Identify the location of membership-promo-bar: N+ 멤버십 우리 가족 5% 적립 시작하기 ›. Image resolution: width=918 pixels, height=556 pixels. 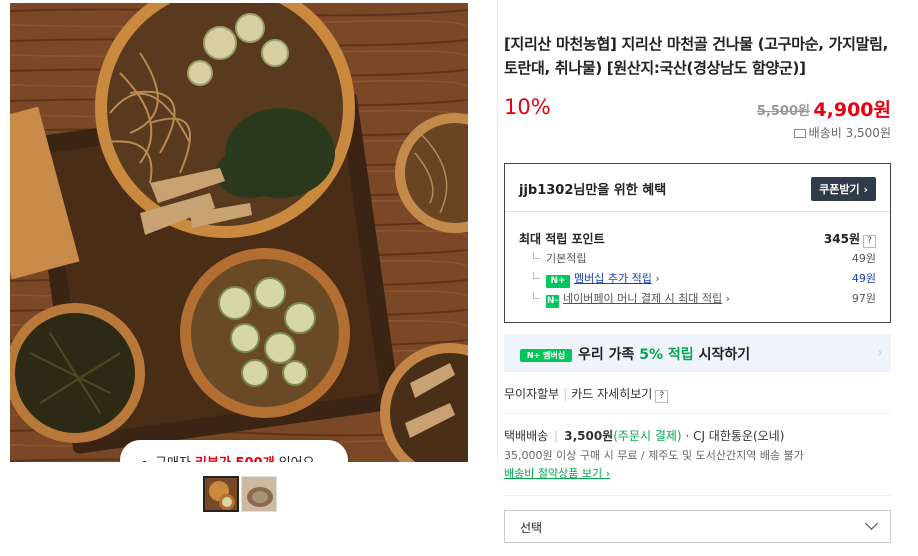
(697, 353).